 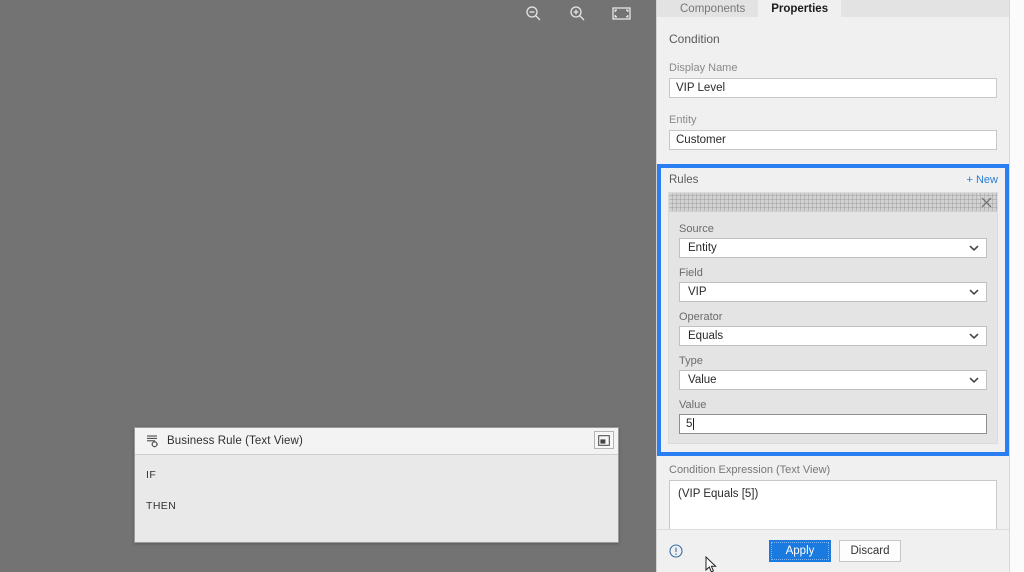 I want to click on rules-header: Rules + New, so click(x=833, y=182).